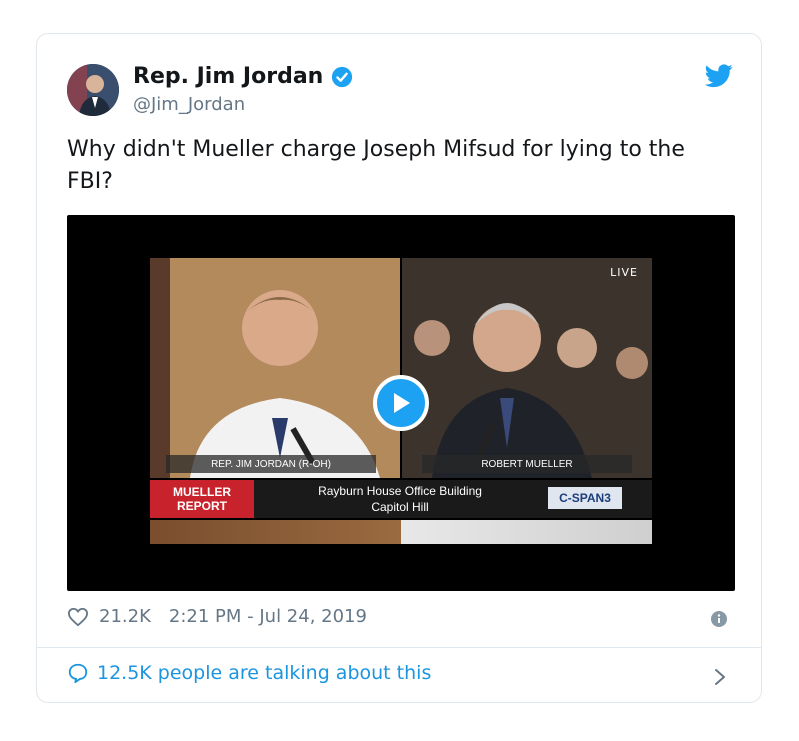  I want to click on author-handle: @Jim_Jordan, so click(189, 104).